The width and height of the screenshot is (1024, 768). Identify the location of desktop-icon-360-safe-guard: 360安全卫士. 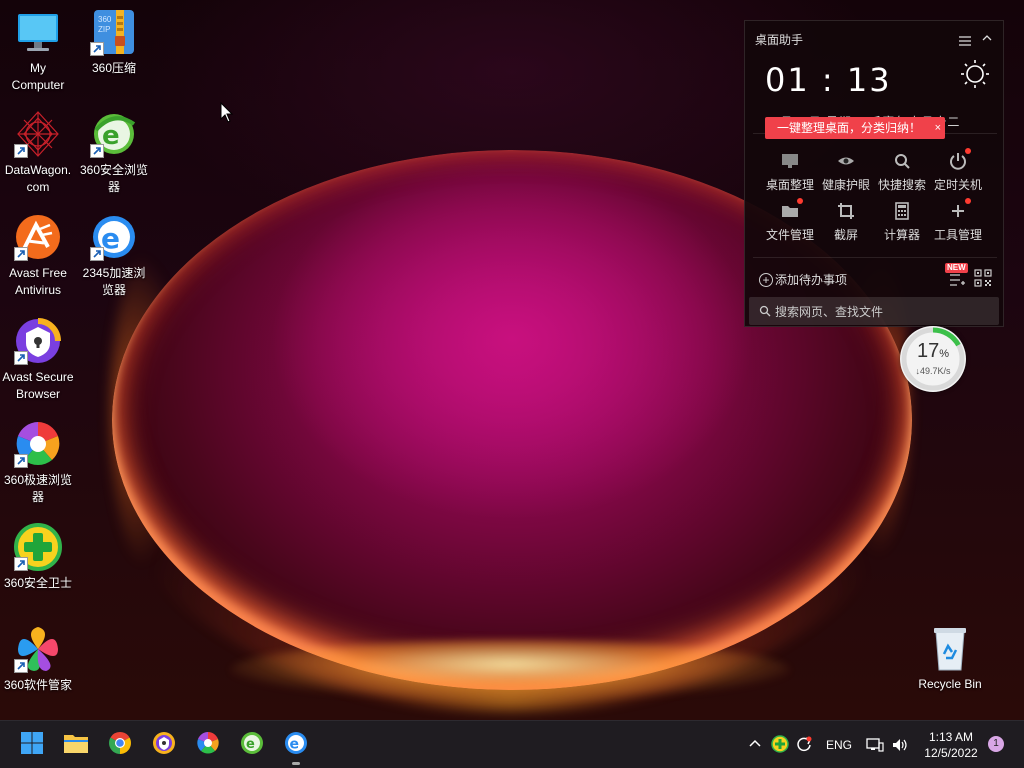
(39, 557).